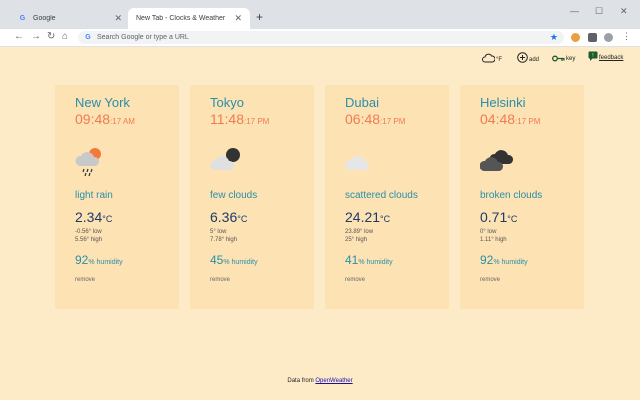 The width and height of the screenshot is (640, 400). I want to click on reload-icon: ↻, so click(51, 37).